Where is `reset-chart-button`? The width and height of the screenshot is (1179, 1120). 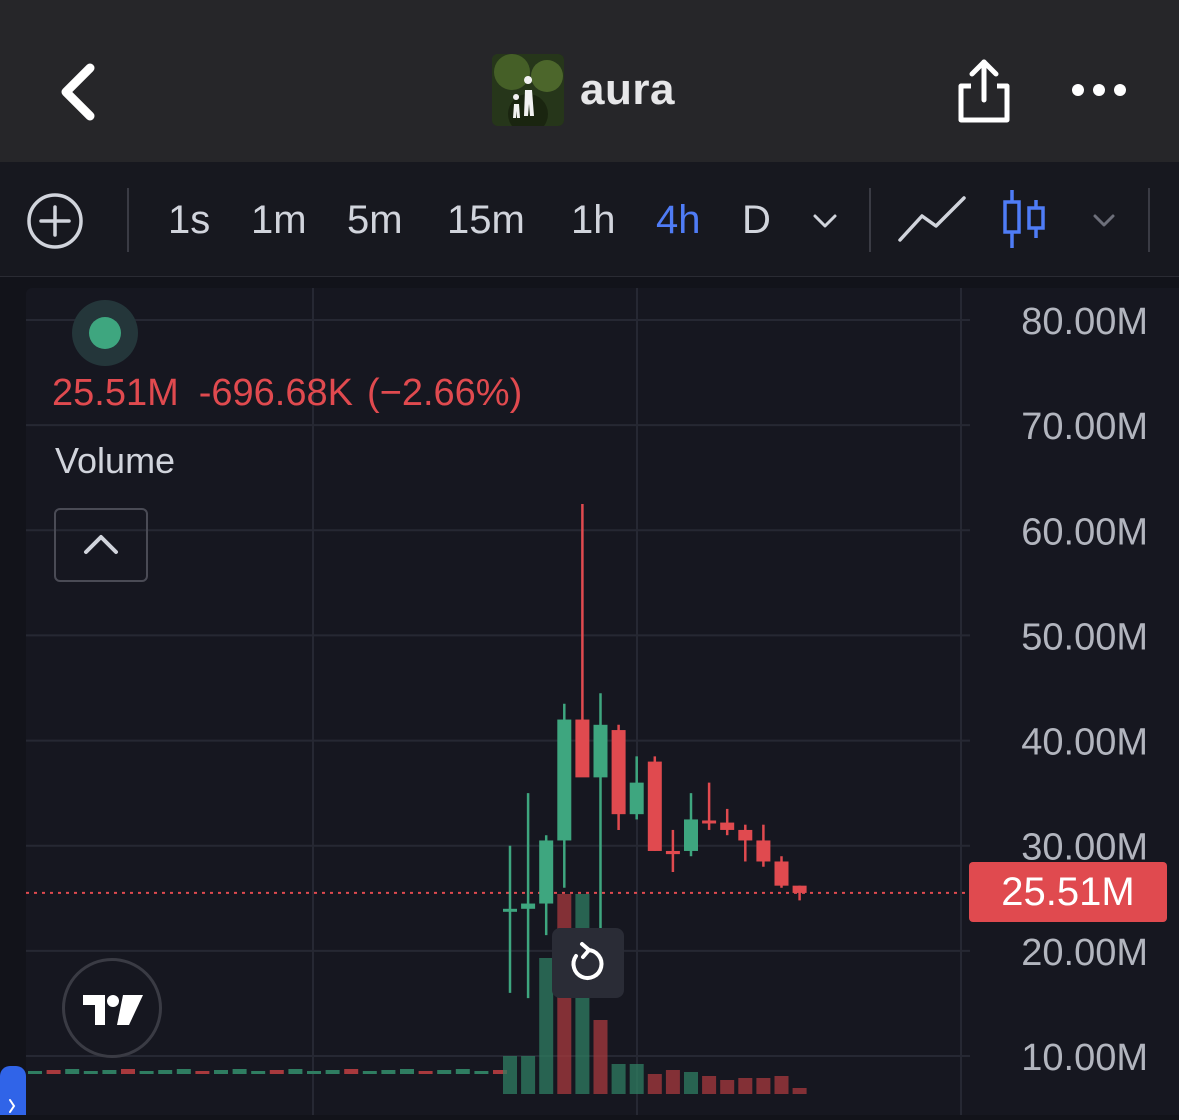 reset-chart-button is located at coordinates (588, 963).